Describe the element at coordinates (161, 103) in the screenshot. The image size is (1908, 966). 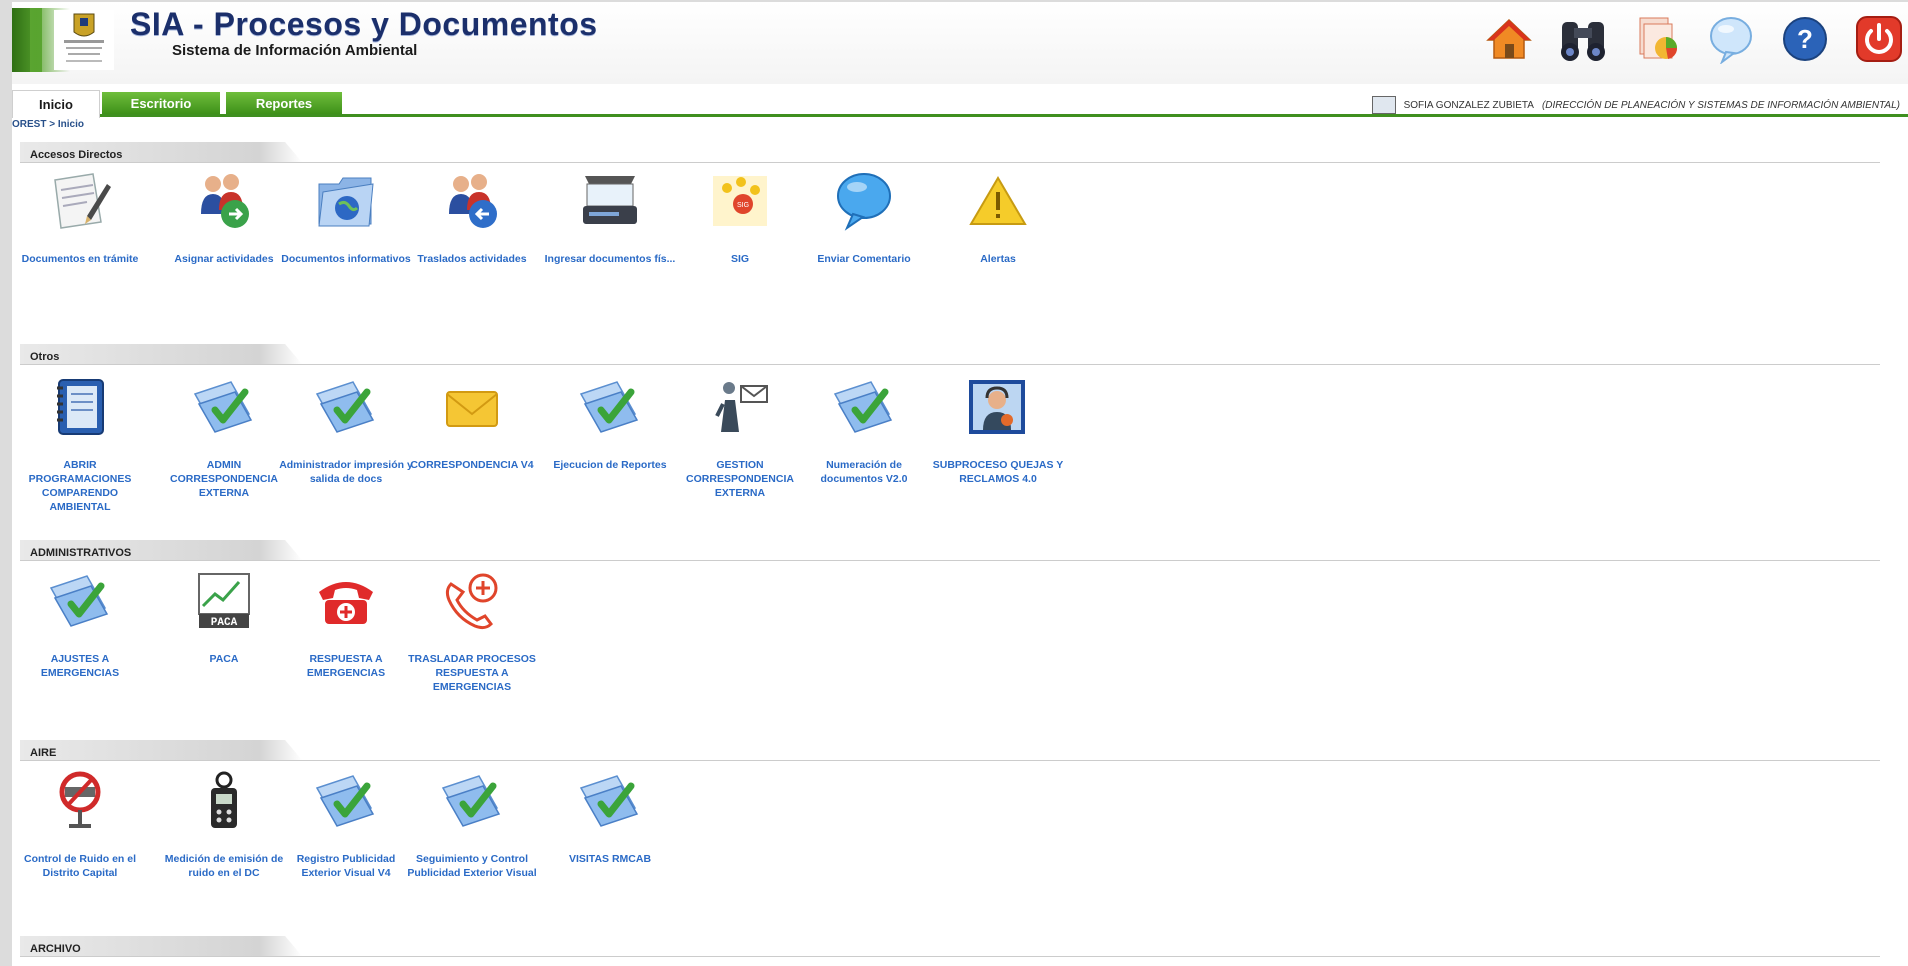
I see `tab-escritorio: Escritorio` at that location.